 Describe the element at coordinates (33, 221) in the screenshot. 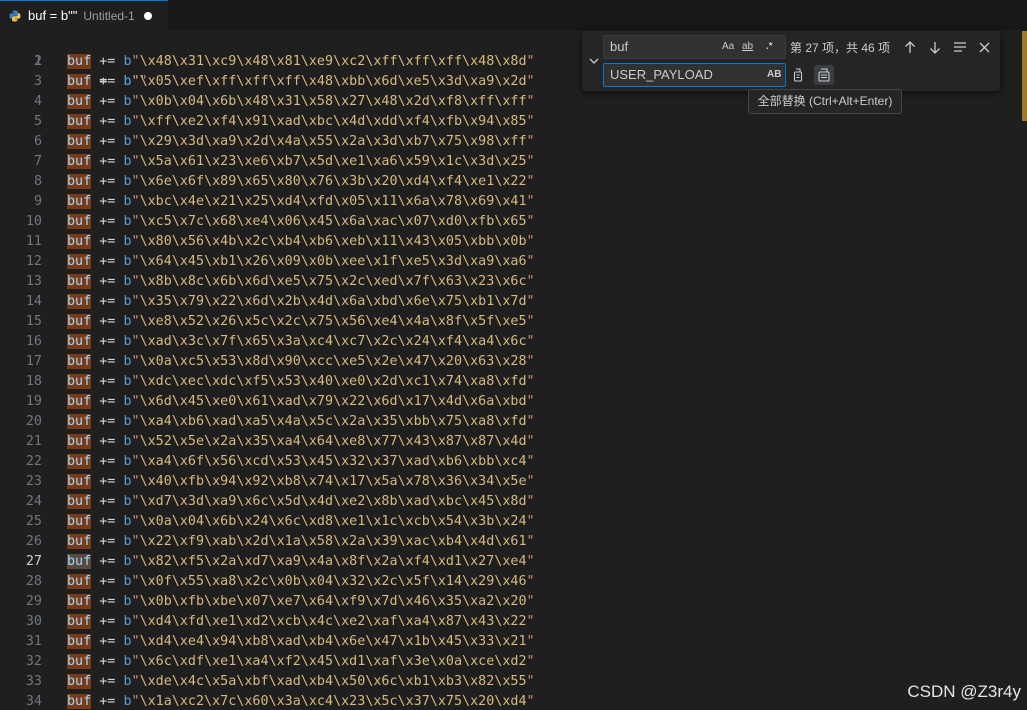

I see `line-number: 10` at that location.